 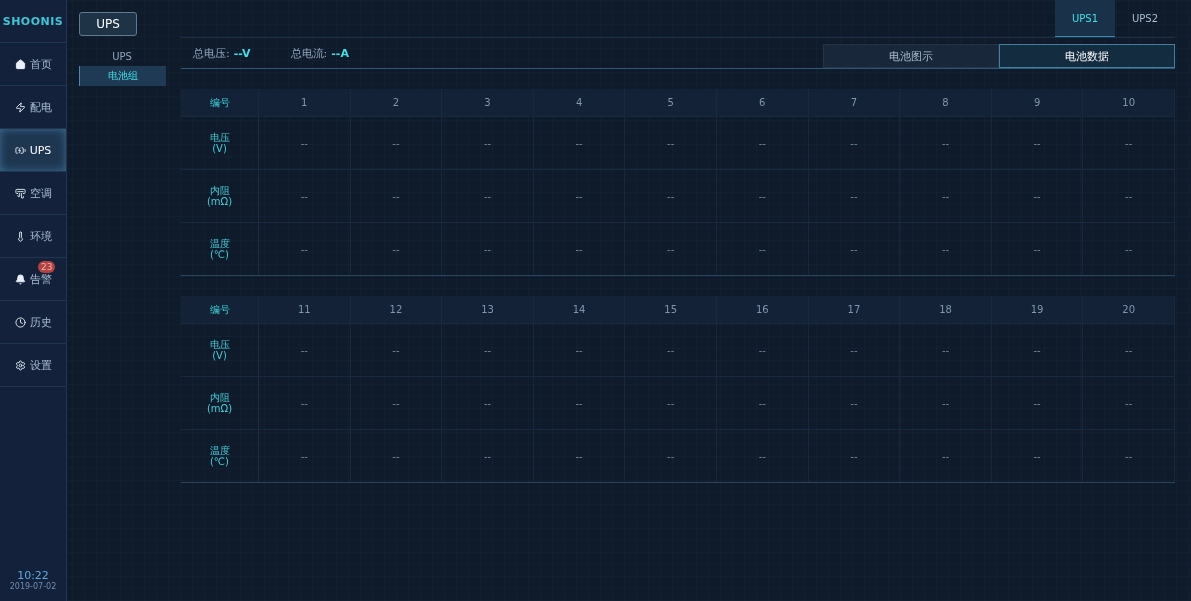 I want to click on nav-item: UPS, so click(x=33, y=150).